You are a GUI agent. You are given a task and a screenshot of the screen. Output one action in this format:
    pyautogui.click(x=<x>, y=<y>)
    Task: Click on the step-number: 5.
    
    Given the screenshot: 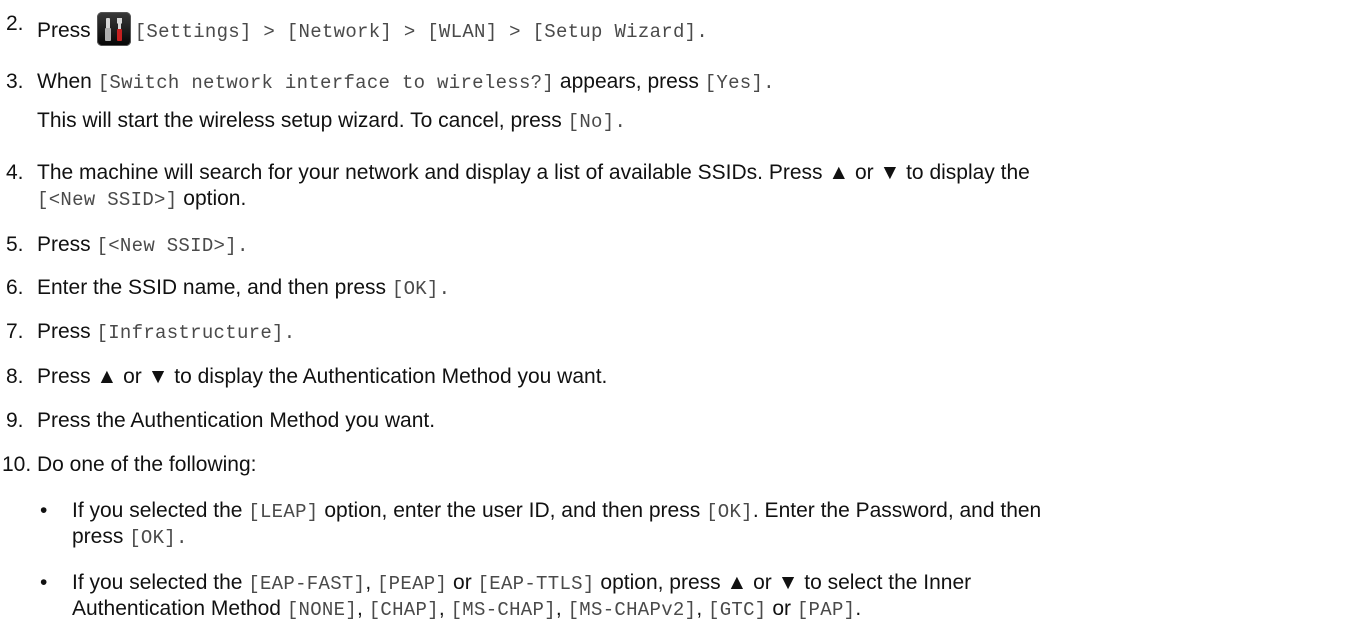 What is the action you would take?
    pyautogui.click(x=15, y=244)
    